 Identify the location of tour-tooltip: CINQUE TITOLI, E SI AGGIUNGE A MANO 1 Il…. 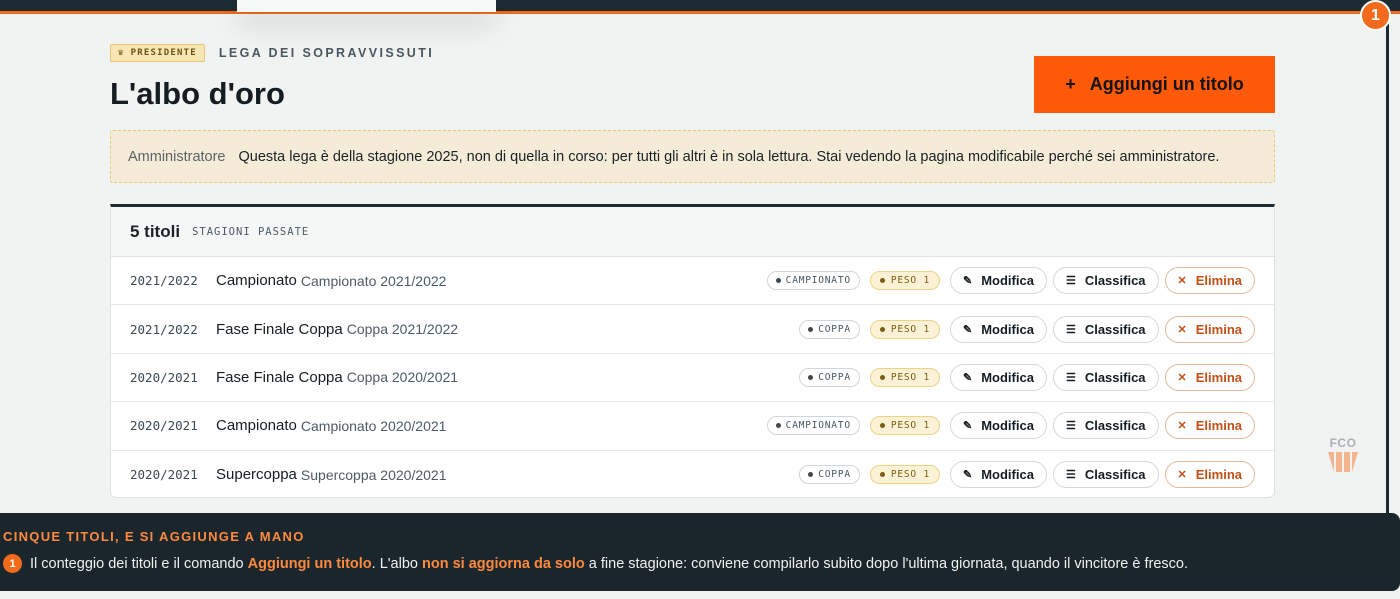
(700, 552).